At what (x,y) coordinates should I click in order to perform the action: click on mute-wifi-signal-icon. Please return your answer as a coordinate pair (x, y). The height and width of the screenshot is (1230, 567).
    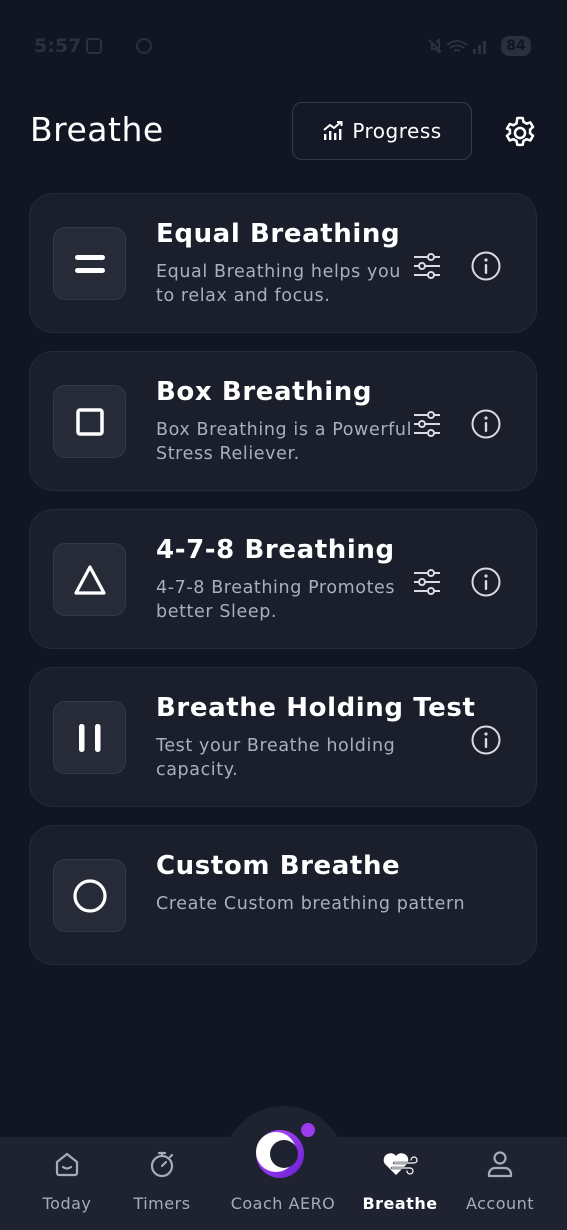
    Looking at the image, I should click on (457, 46).